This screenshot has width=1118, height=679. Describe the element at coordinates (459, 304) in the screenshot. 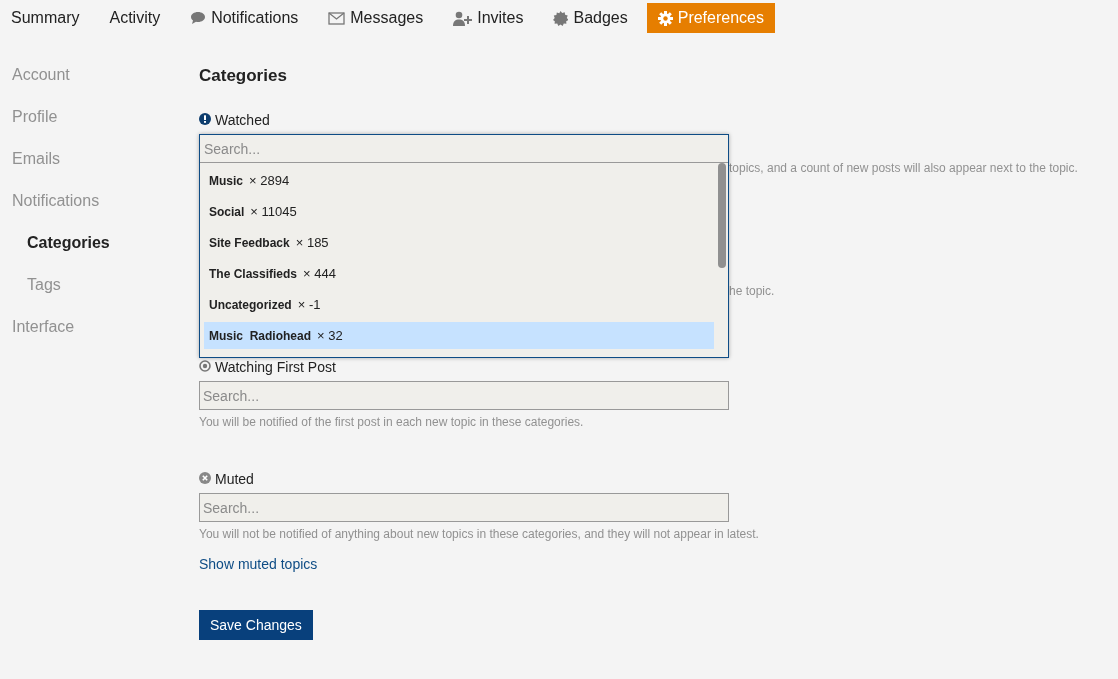

I see `dropdown-option: Uncategorized × -1` at that location.